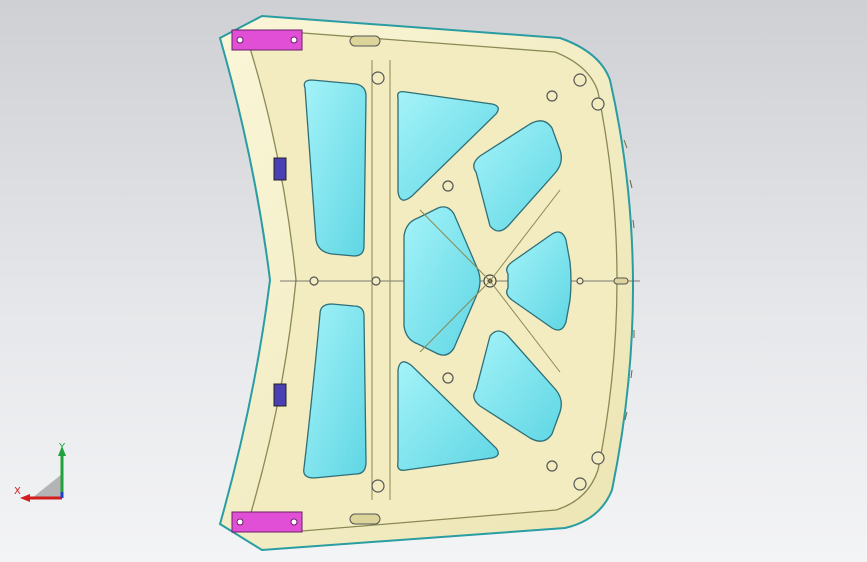  Describe the element at coordinates (280, 169) in the screenshot. I see `latch-upper` at that location.